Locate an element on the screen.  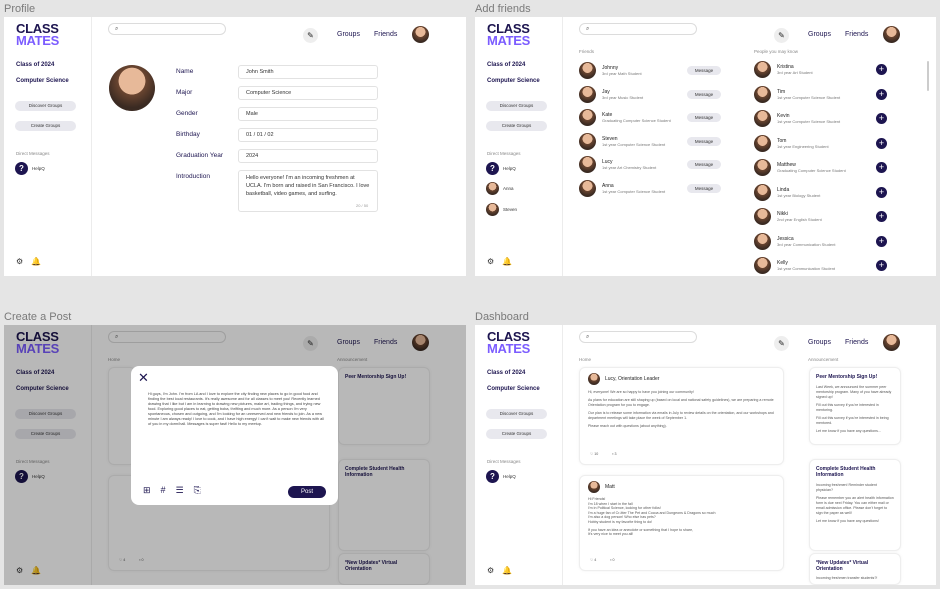
scrollbar is located at coordinates (928, 76).